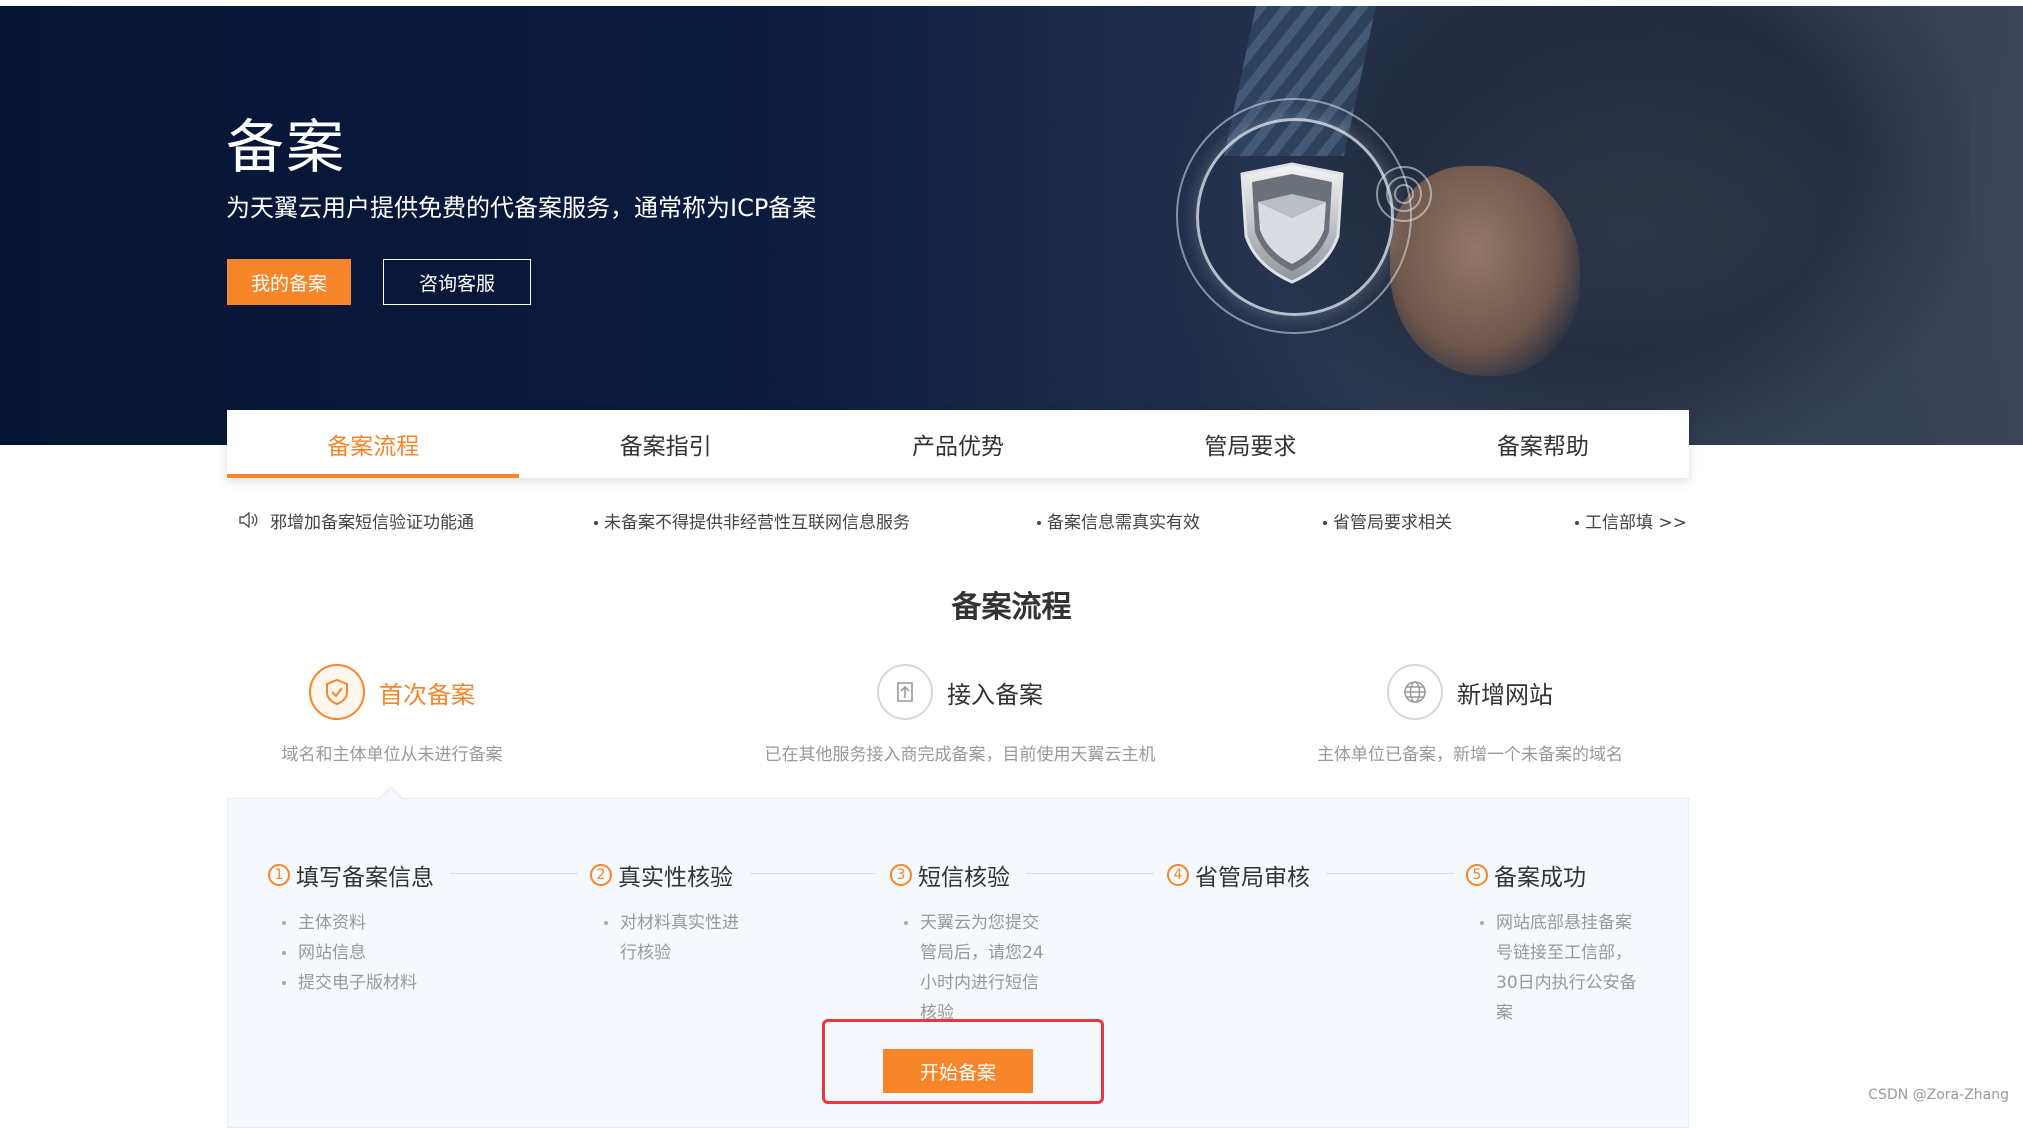 The height and width of the screenshot is (1128, 2023). I want to click on step-authenticity: 2 真实性核验 对材料真实性进行核验, so click(680, 913).